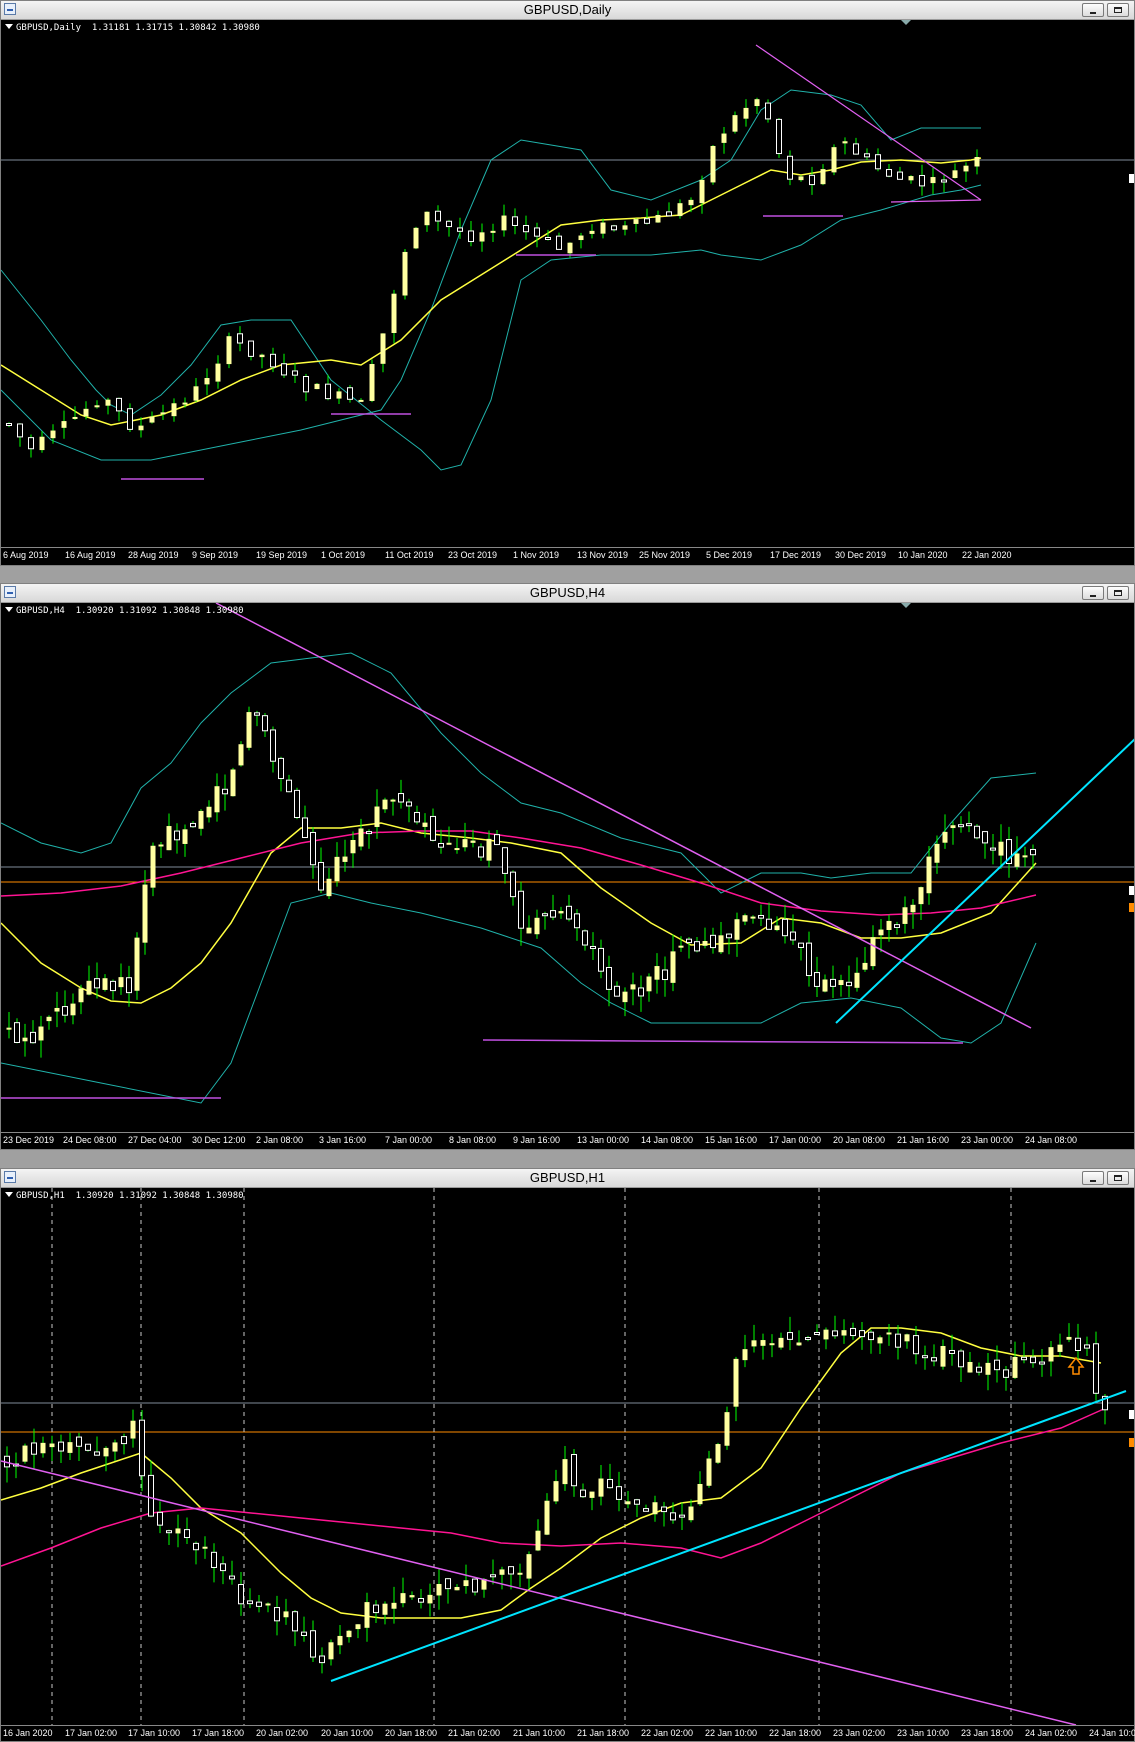 The image size is (1135, 1742). What do you see at coordinates (567, 593) in the screenshot?
I see `window-titlebar-h4: GBPUSD,H4` at bounding box center [567, 593].